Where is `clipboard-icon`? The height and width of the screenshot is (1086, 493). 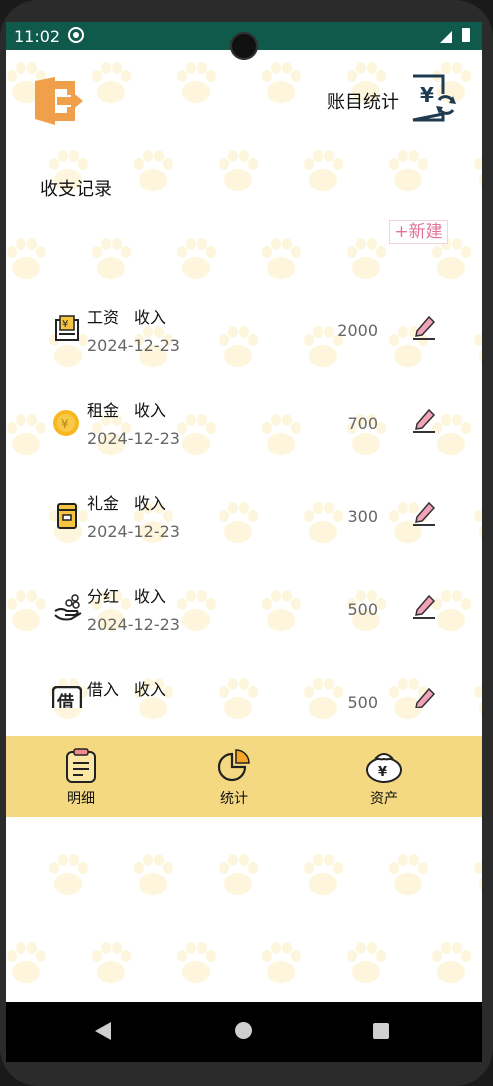
clipboard-icon is located at coordinates (81, 765).